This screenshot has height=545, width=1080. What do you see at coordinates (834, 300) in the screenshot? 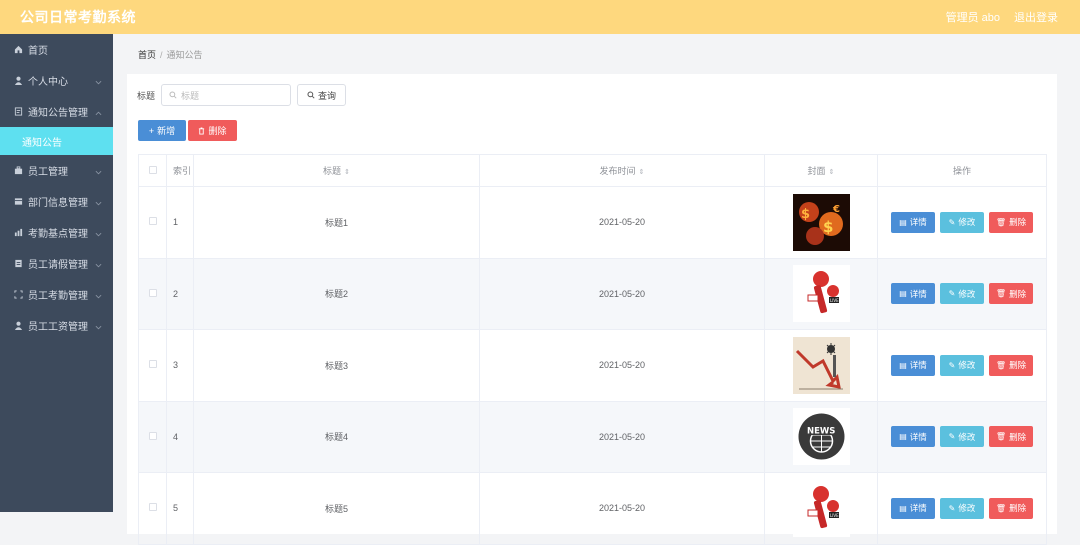
I see `svg-text: LIVE` at bounding box center [834, 300].